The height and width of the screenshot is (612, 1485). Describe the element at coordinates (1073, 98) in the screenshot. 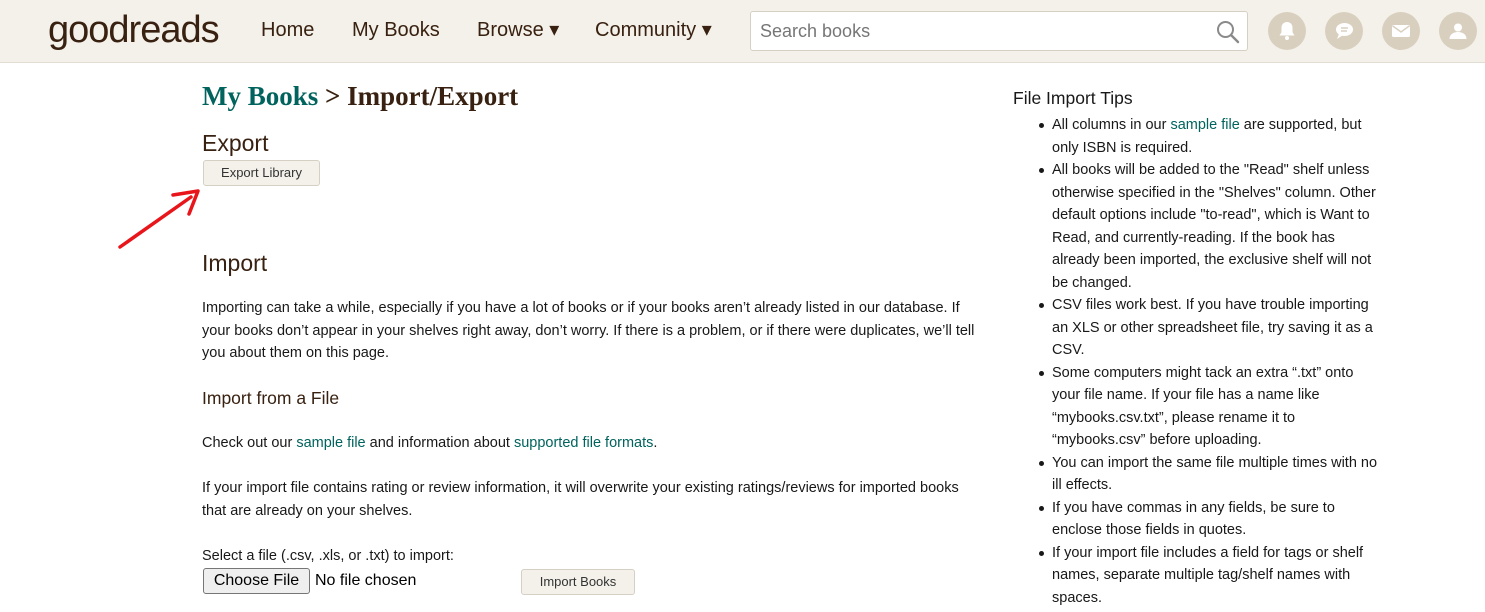

I see `tips-title: File Import Tips` at that location.